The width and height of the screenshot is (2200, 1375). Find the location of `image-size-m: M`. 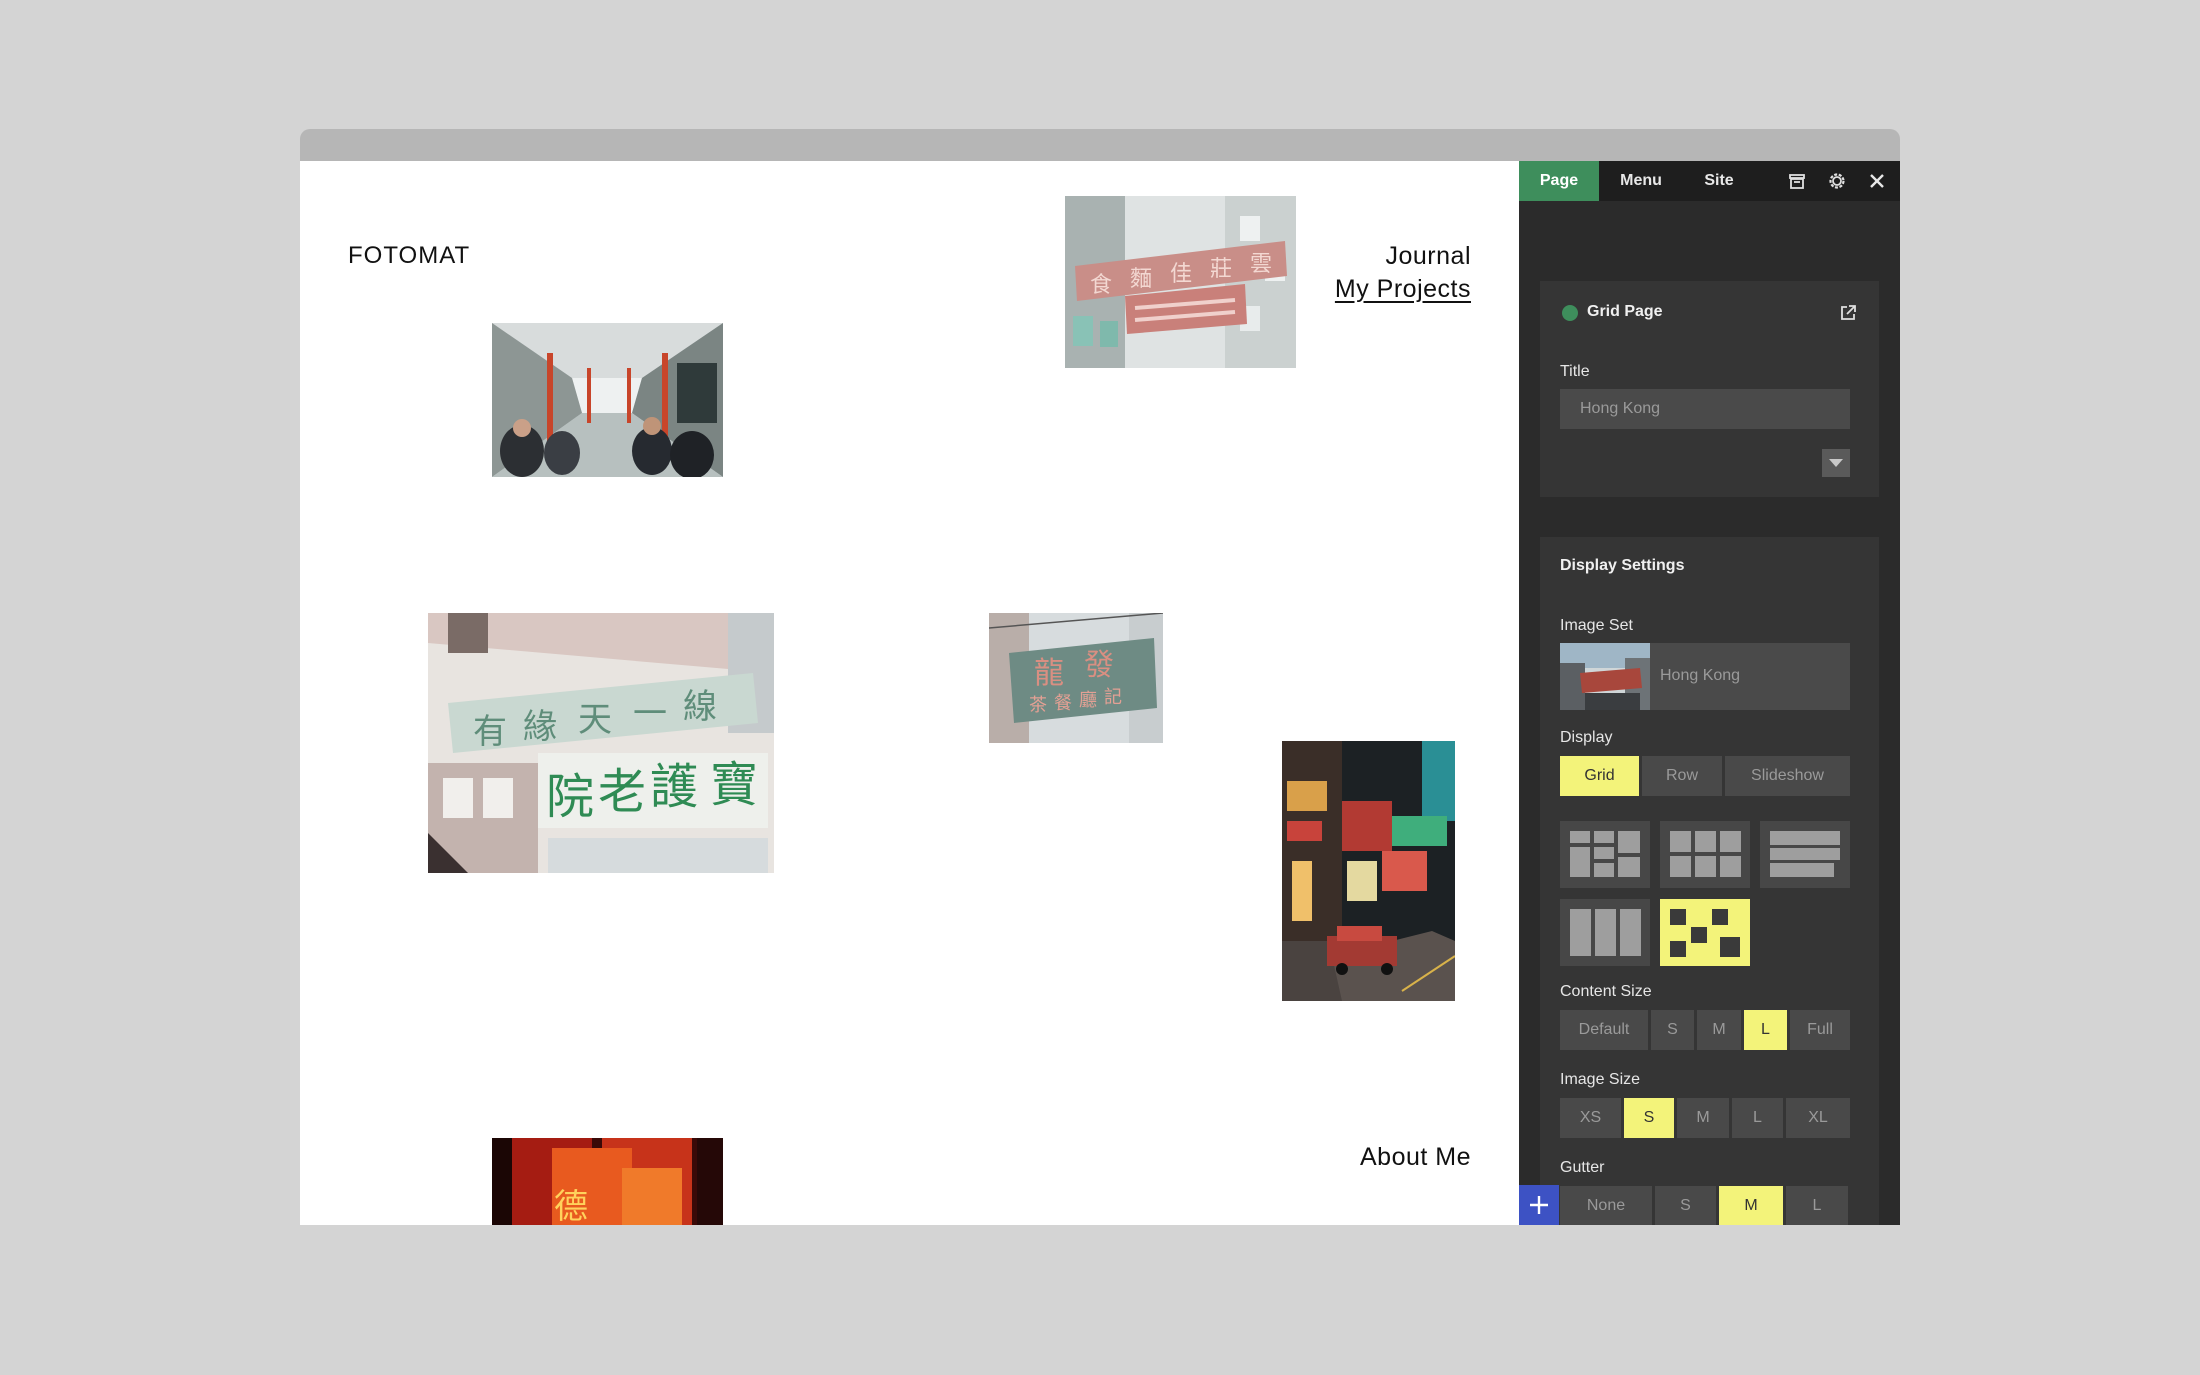

image-size-m: M is located at coordinates (1703, 1118).